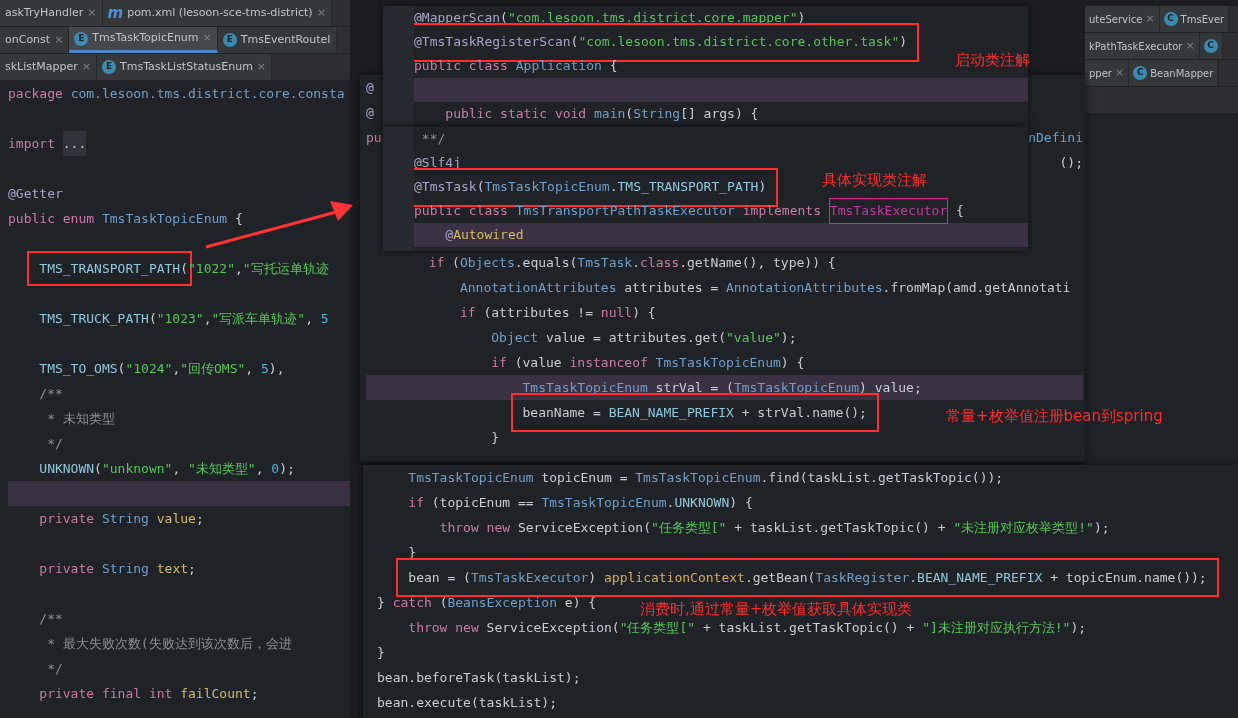 Image resolution: width=1238 pixels, height=718 pixels. What do you see at coordinates (644, 338) in the screenshot?
I see `code-line: Object value = attributes.get("value");` at bounding box center [644, 338].